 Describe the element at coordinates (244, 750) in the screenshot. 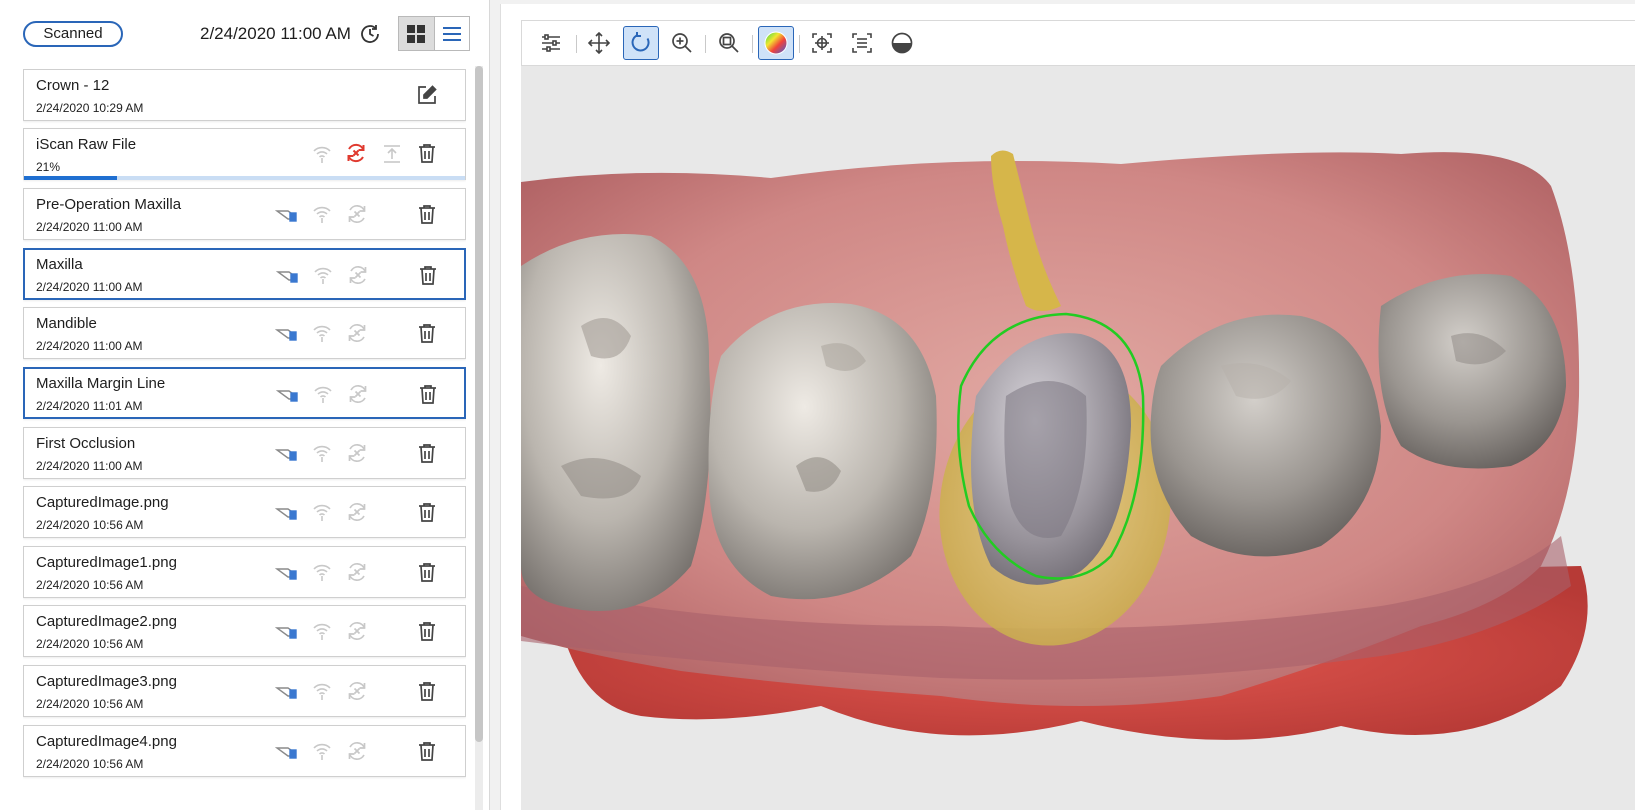

I see `list-item: CapturedImage4.png 2/24/2020 10:56 AM` at that location.